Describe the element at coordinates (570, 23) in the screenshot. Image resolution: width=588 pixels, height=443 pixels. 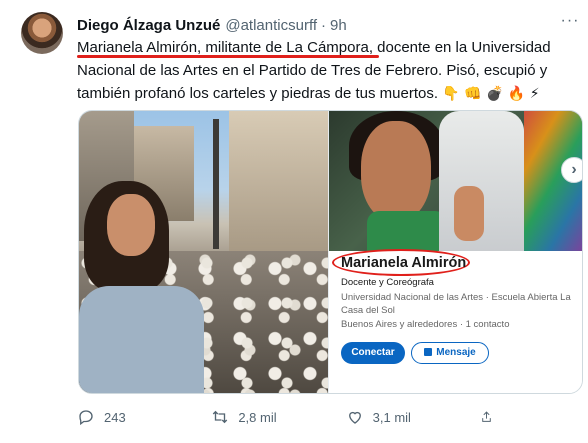
I see `more-icon: ···` at that location.